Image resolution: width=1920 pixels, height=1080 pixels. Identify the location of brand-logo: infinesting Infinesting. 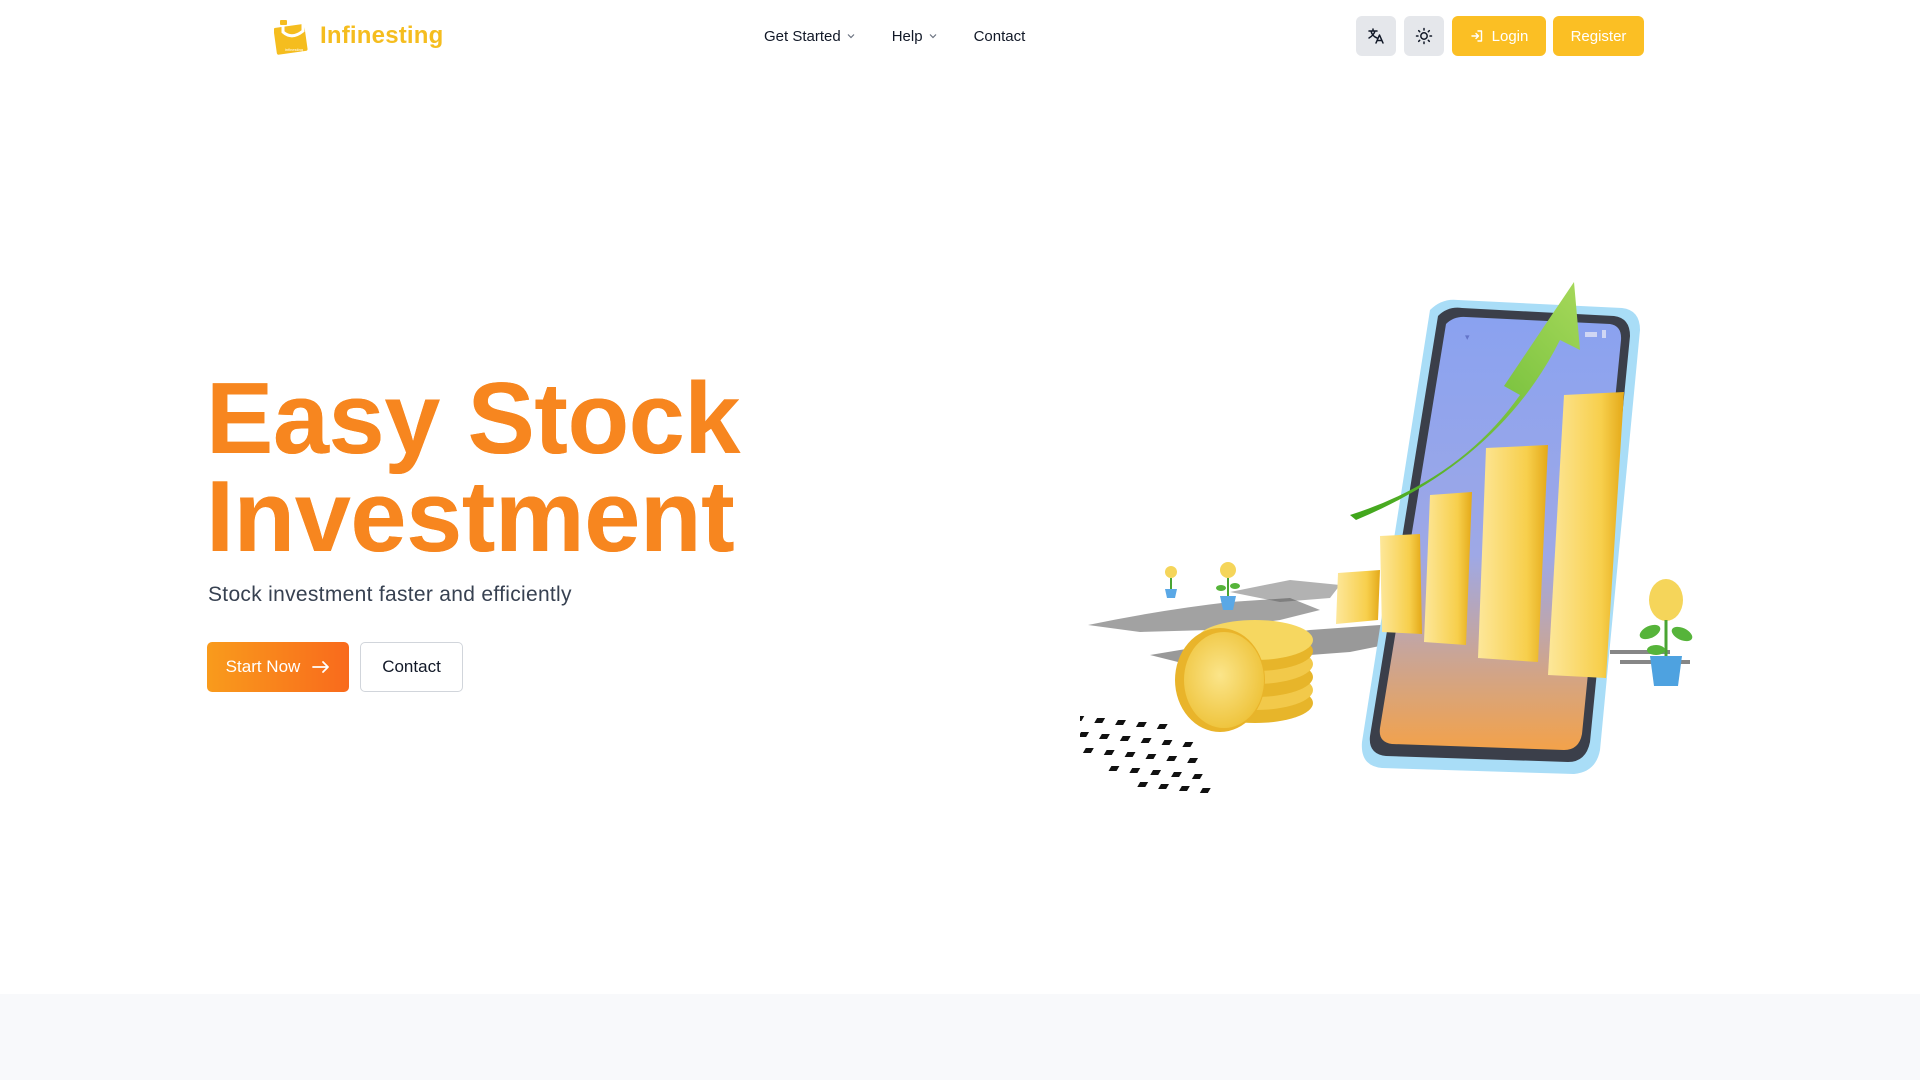
(359, 36).